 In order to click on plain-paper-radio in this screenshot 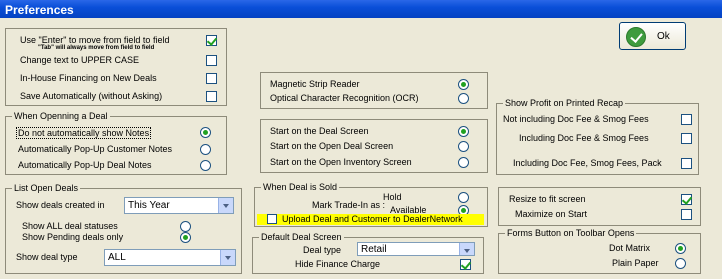, I will do `click(680, 263)`.